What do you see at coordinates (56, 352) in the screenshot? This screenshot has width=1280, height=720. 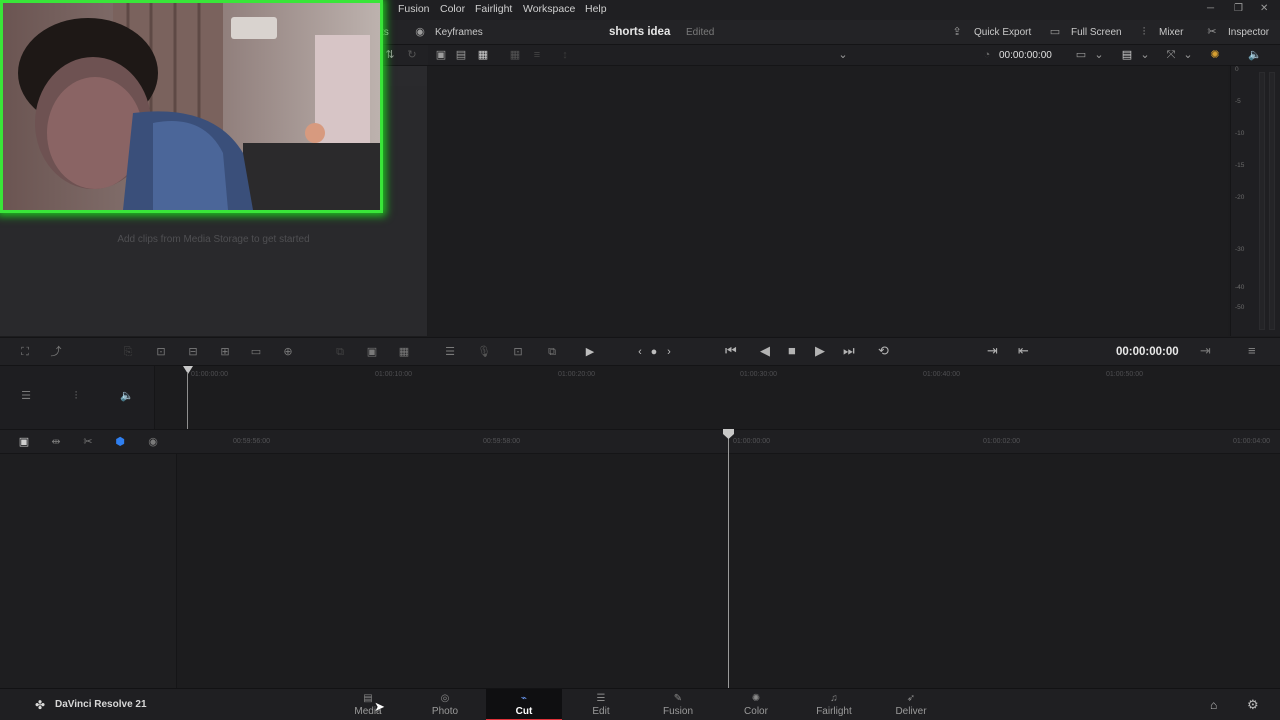 I see `link-icon: ⤴` at bounding box center [56, 352].